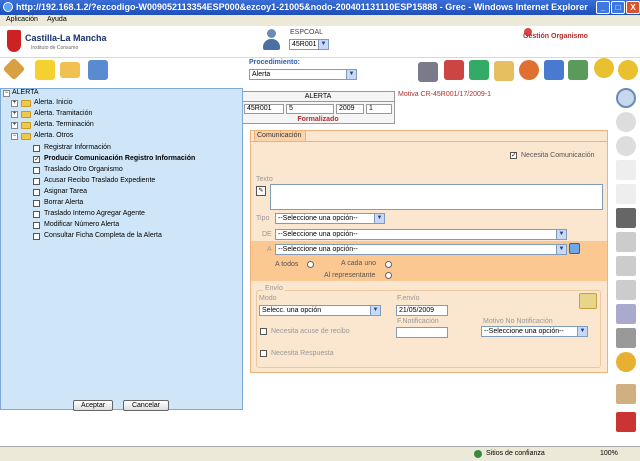 This screenshot has height=461, width=640. Describe the element at coordinates (93, 405) in the screenshot. I see `aceptar-button: Aceptar` at that location.